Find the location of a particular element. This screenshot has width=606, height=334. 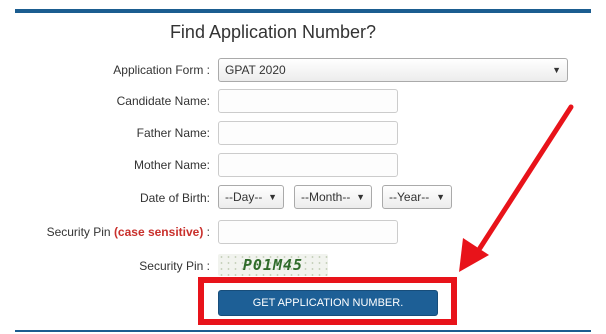

red-arrow-icon is located at coordinates (516, 188).